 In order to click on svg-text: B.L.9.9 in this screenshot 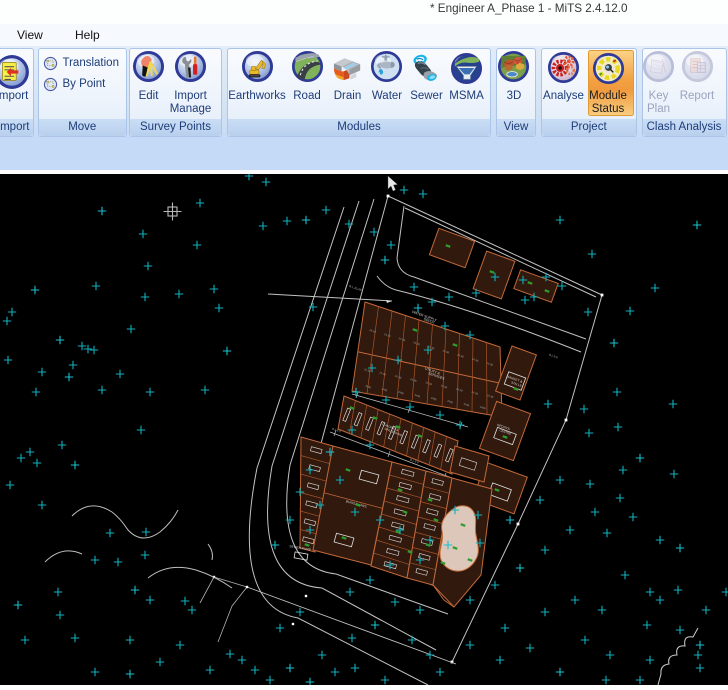, I will do `click(553, 356)`.